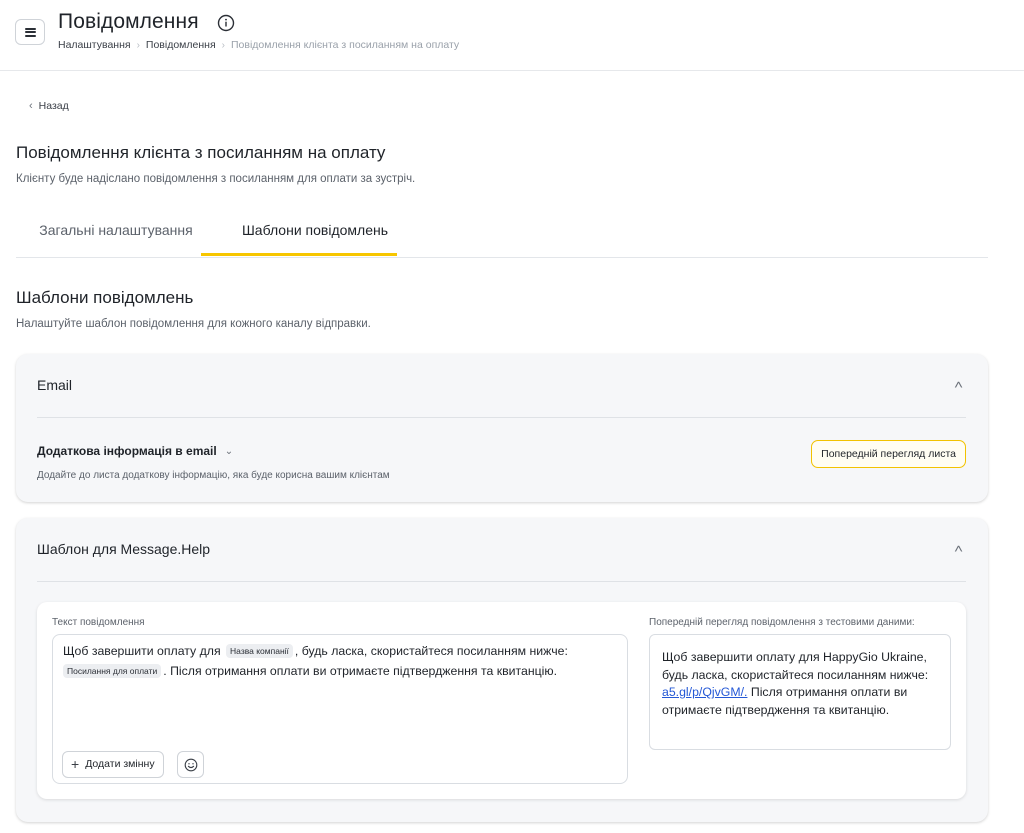  Describe the element at coordinates (105, 297) in the screenshot. I see `templates-title: Шаблони повідомлень` at that location.